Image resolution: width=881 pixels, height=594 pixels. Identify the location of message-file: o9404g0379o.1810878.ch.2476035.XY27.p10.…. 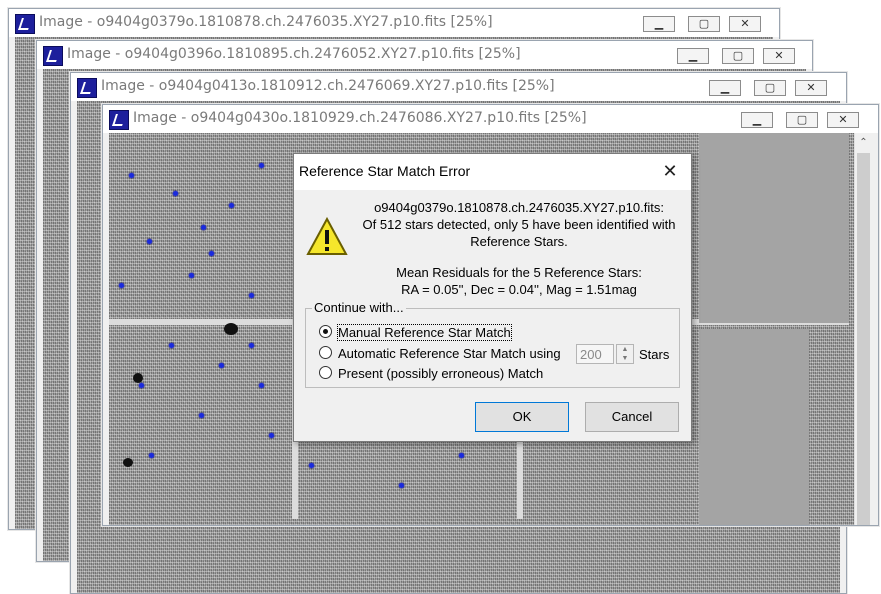
(519, 207).